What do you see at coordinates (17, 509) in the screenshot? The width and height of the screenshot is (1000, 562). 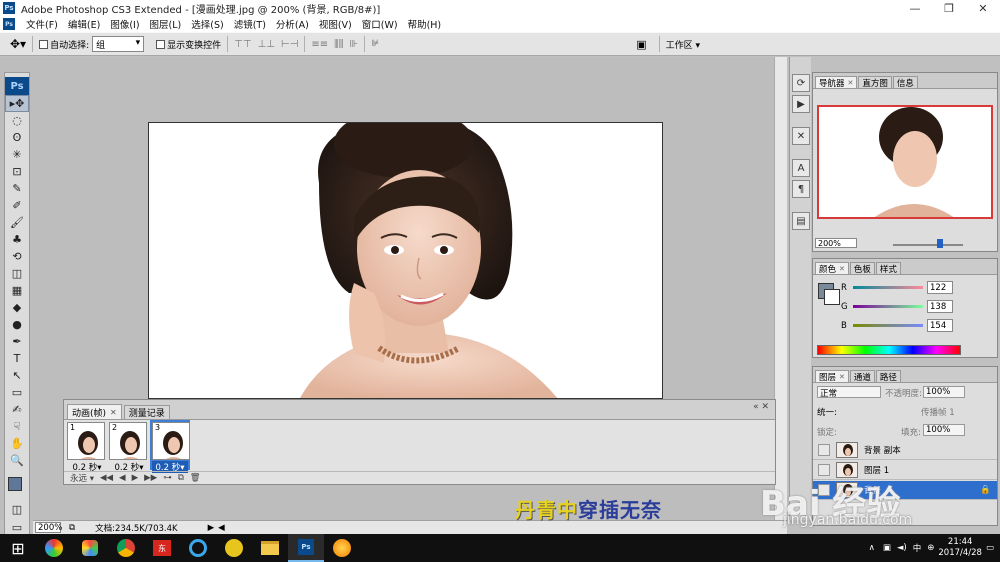 I see `quickmask-icon: ◫` at bounding box center [17, 509].